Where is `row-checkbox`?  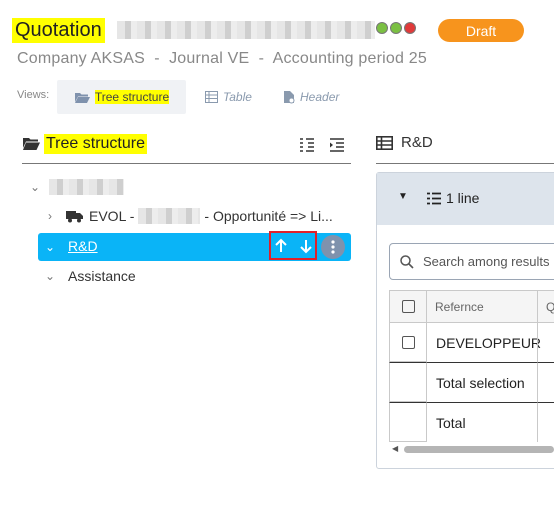 row-checkbox is located at coordinates (408, 342).